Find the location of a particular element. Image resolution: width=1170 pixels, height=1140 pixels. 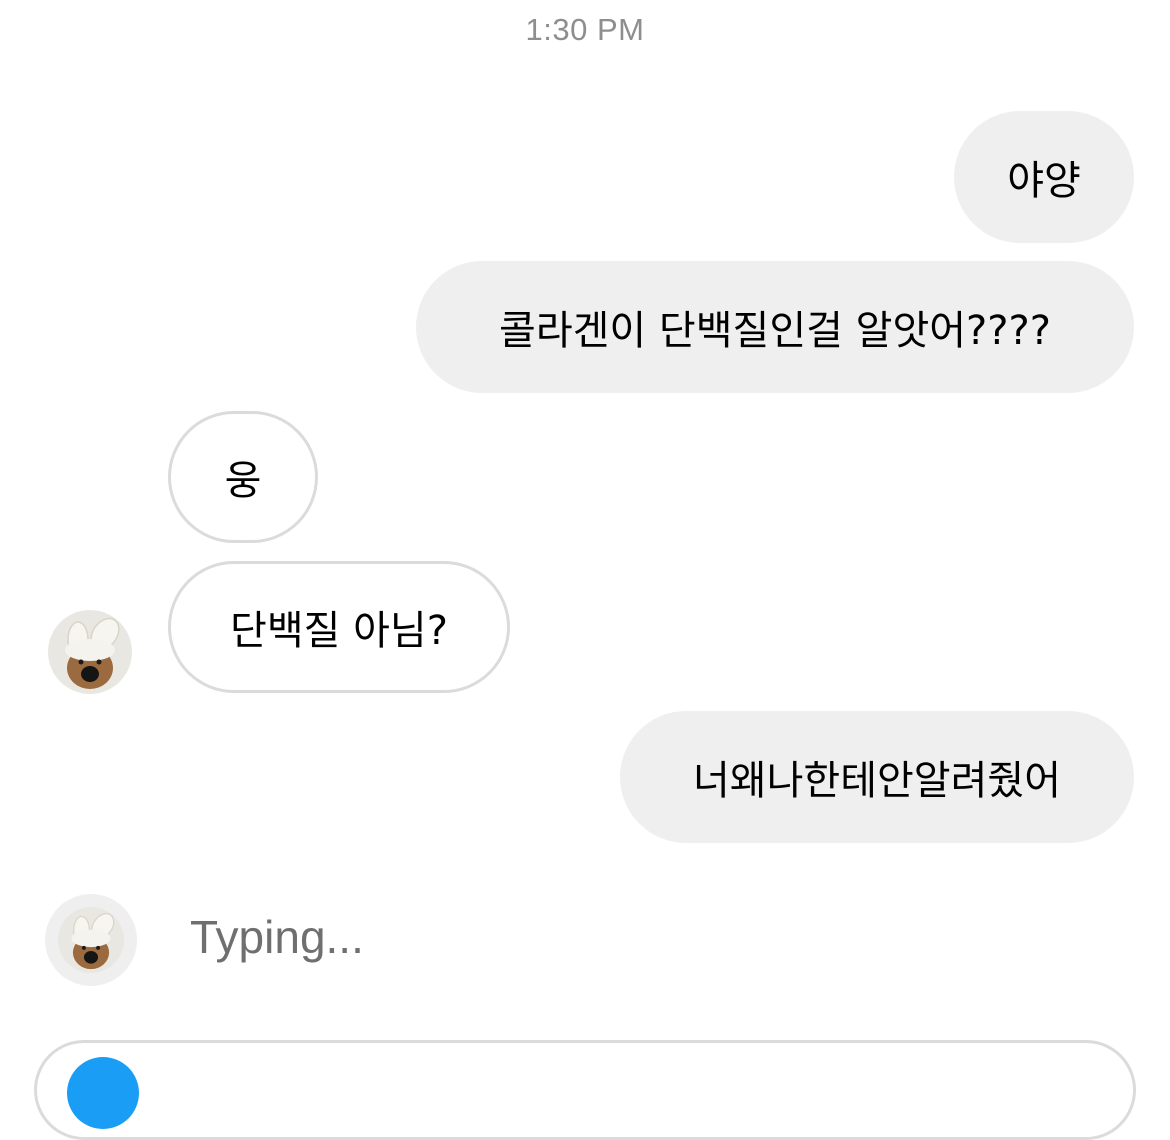

camera-icon is located at coordinates (103, 1093).